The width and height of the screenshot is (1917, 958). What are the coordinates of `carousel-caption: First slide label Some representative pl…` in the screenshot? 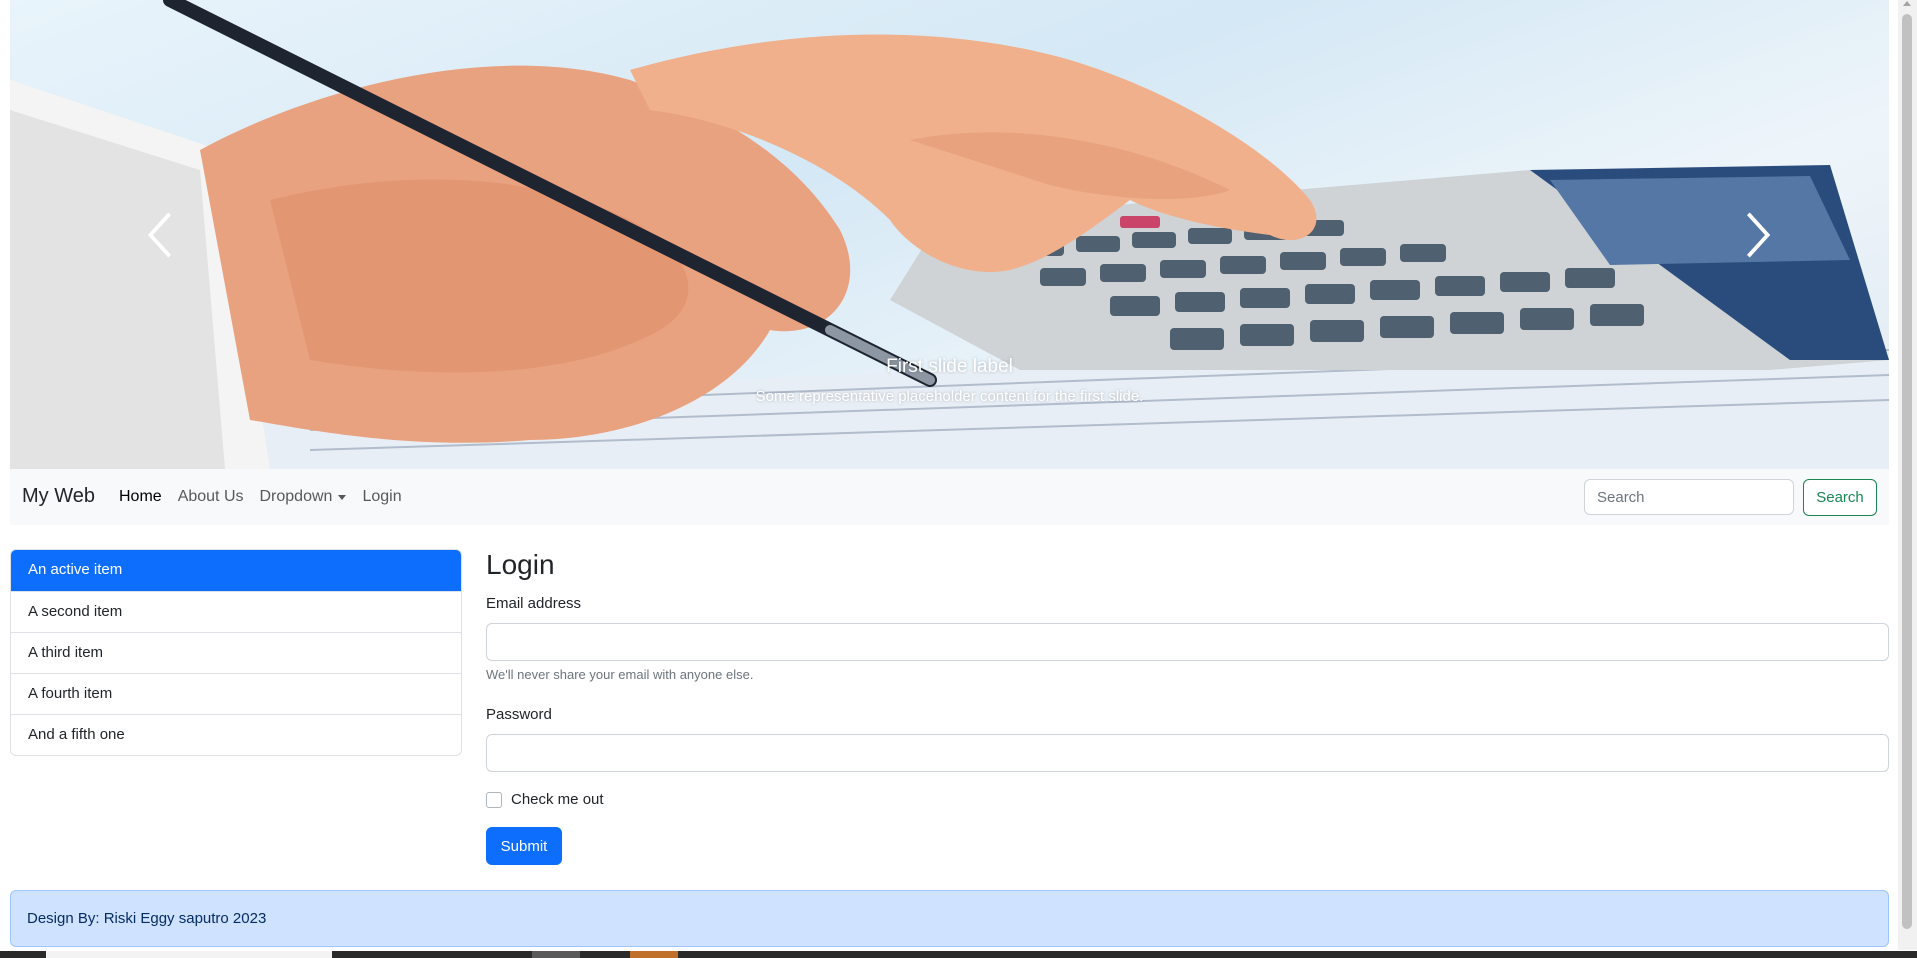 It's located at (949, 380).